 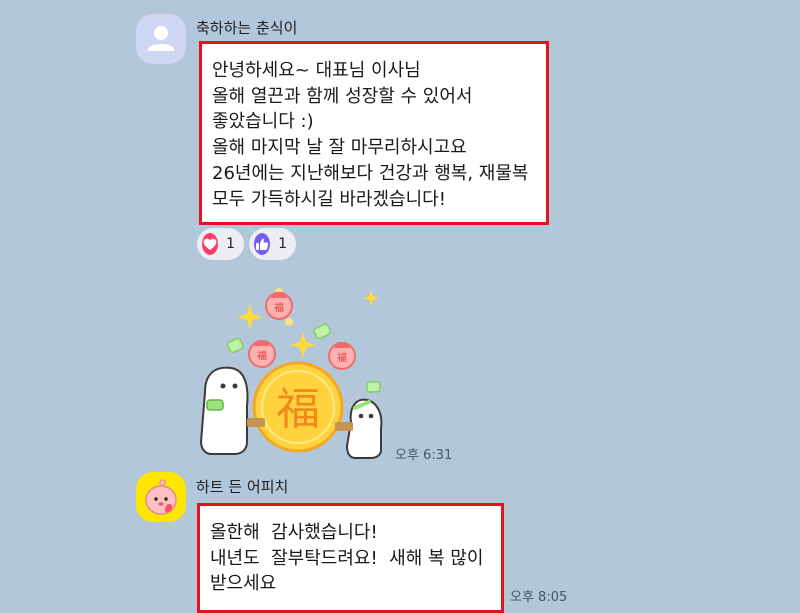 I want to click on message-line: 모두 가득하시길 바라겠습니다!, so click(x=329, y=199).